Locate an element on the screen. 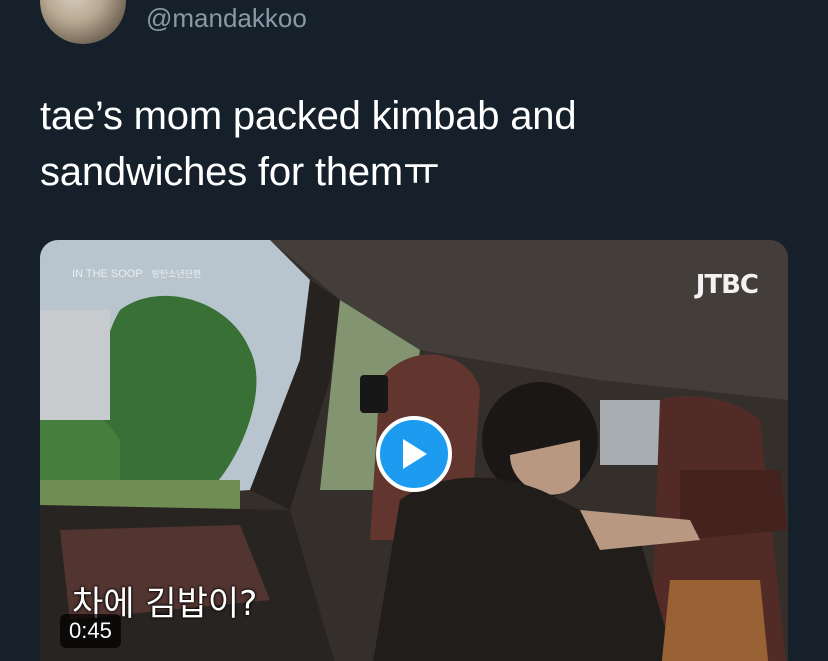  tweet-text-line-2: sandwiches for themㅠ is located at coordinates (240, 172).